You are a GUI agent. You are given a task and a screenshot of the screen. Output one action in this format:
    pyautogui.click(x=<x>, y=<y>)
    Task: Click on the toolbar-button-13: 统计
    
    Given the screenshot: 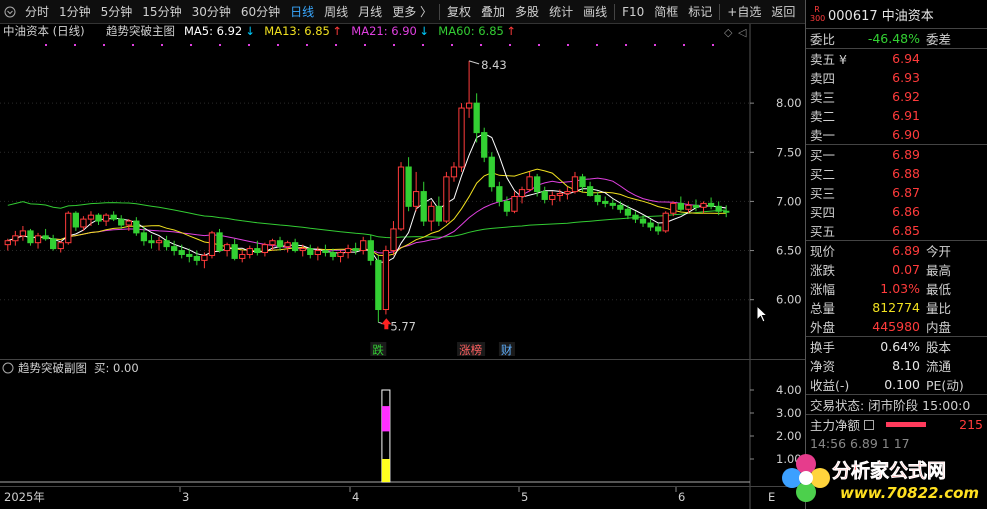 What is the action you would take?
    pyautogui.click(x=561, y=12)
    